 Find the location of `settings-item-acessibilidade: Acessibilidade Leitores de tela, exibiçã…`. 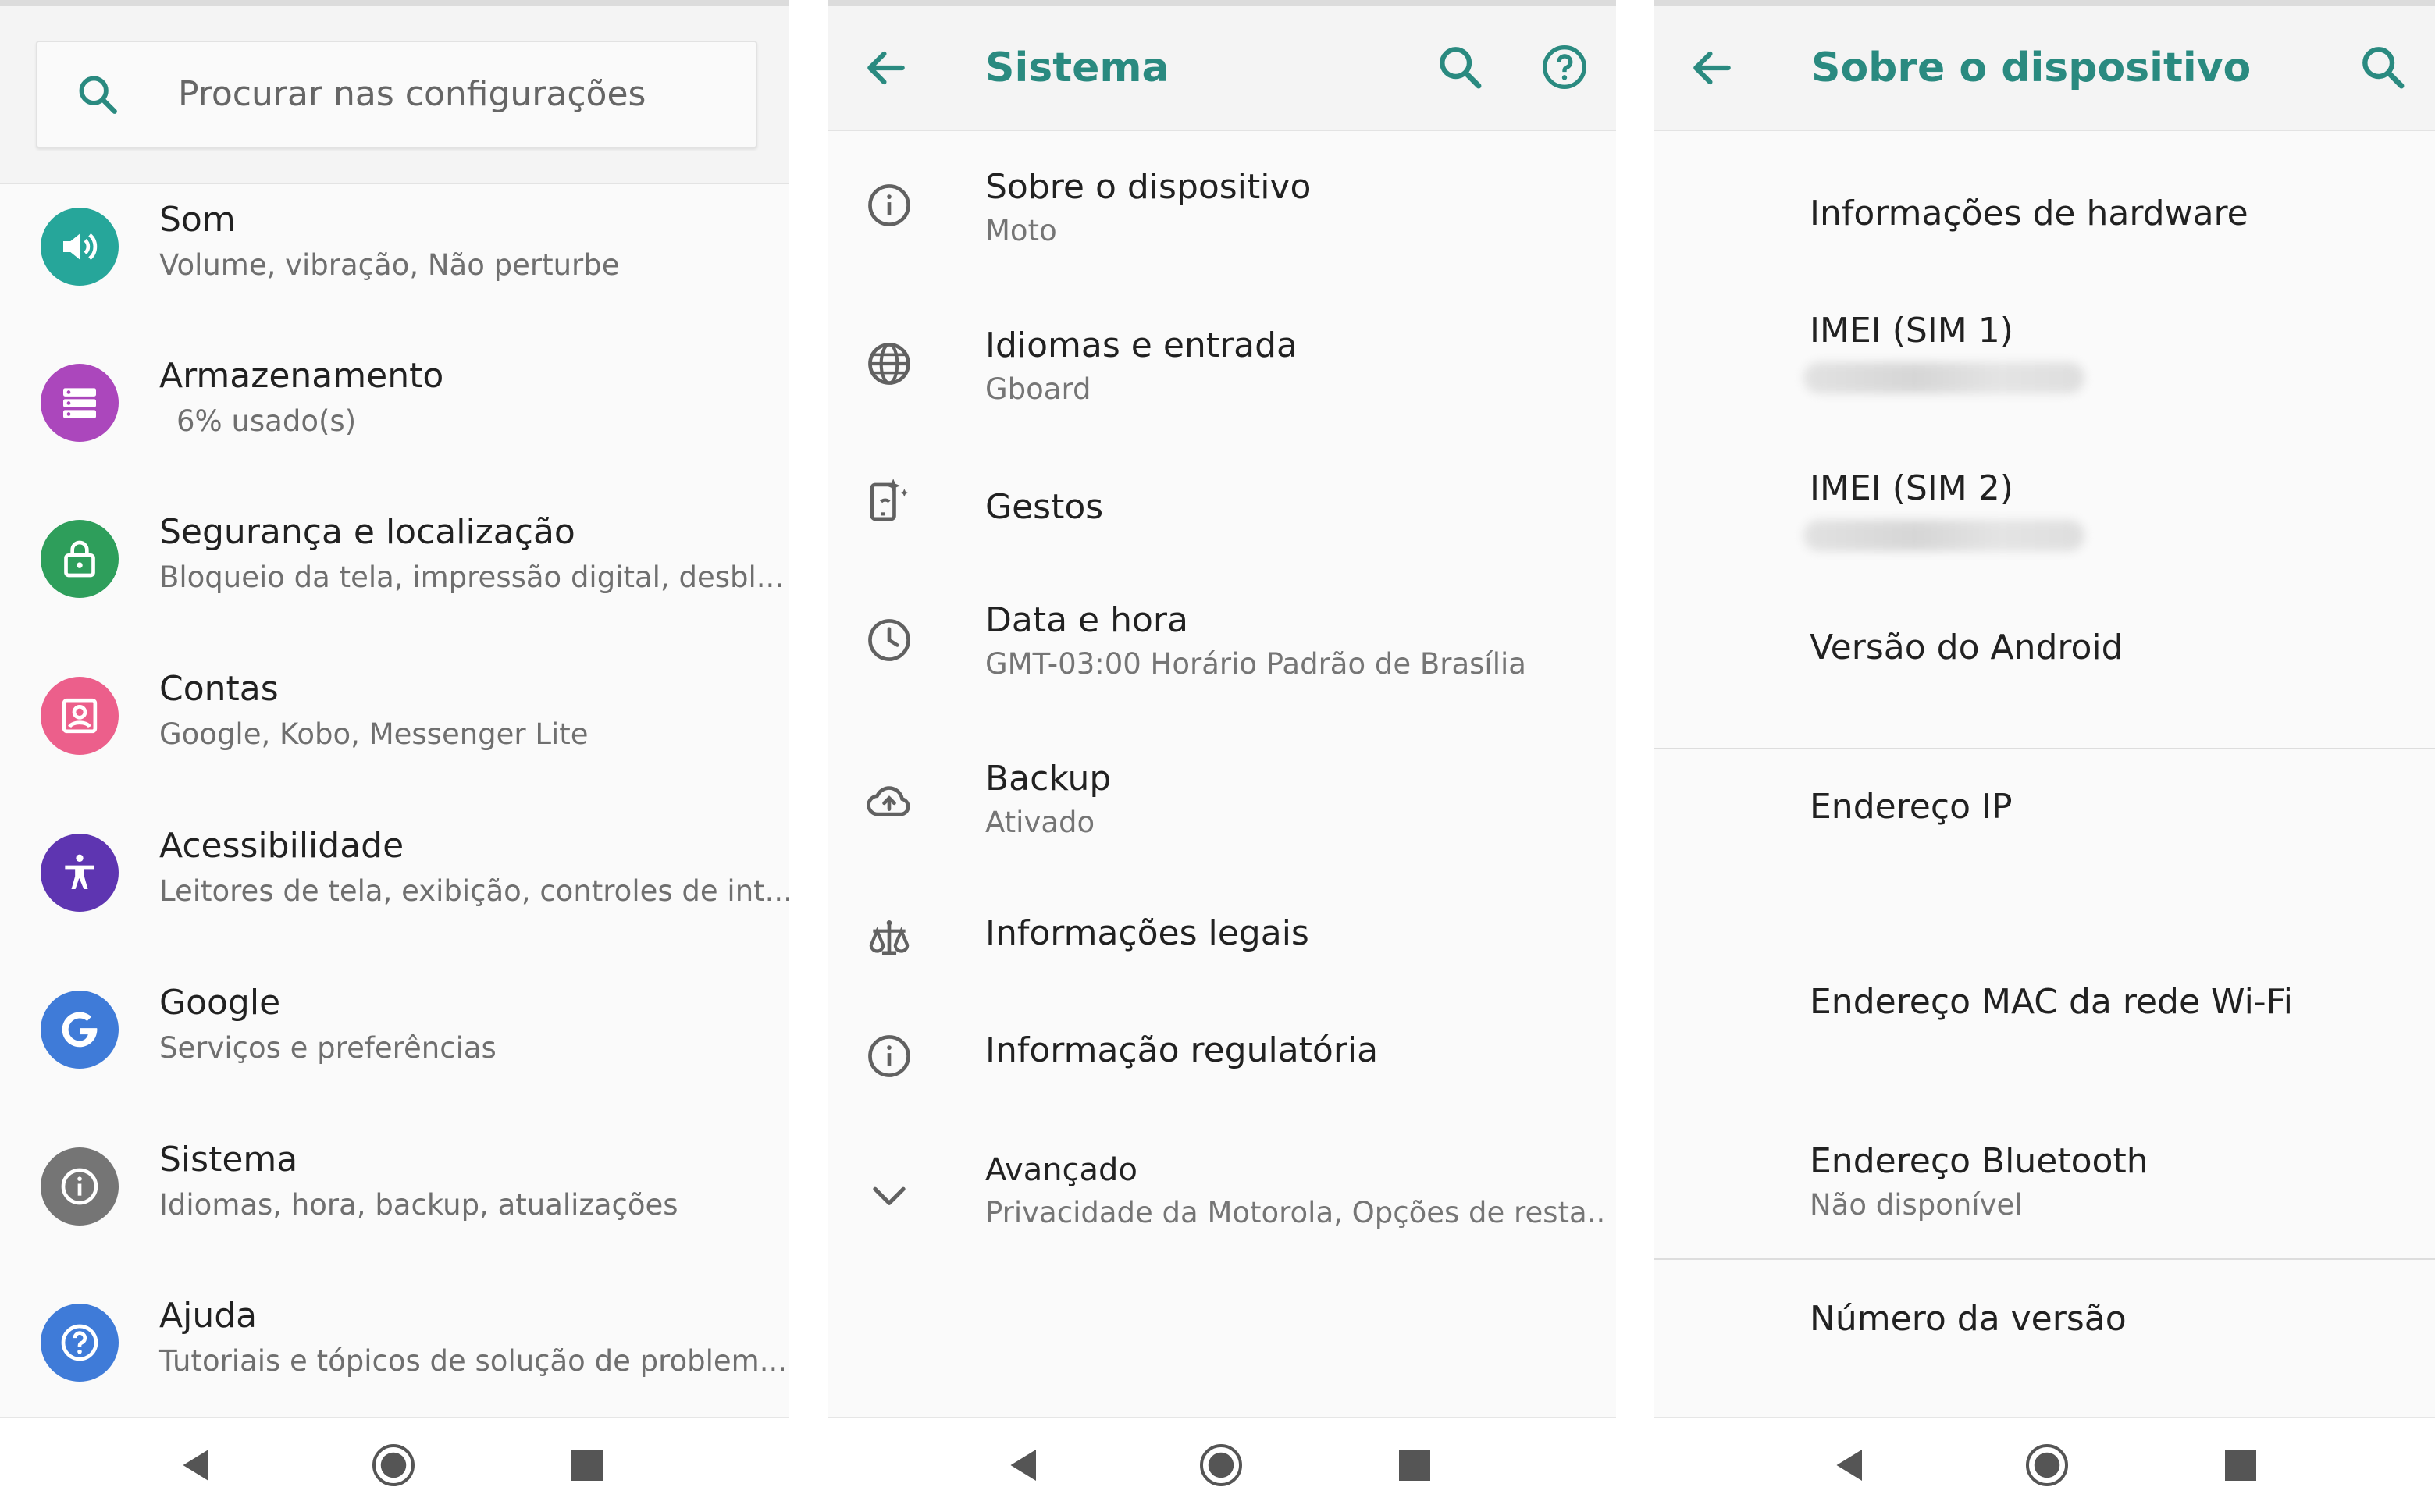

settings-item-acessibilidade: Acessibilidade Leitores de tela, exibiçã… is located at coordinates (395, 874).